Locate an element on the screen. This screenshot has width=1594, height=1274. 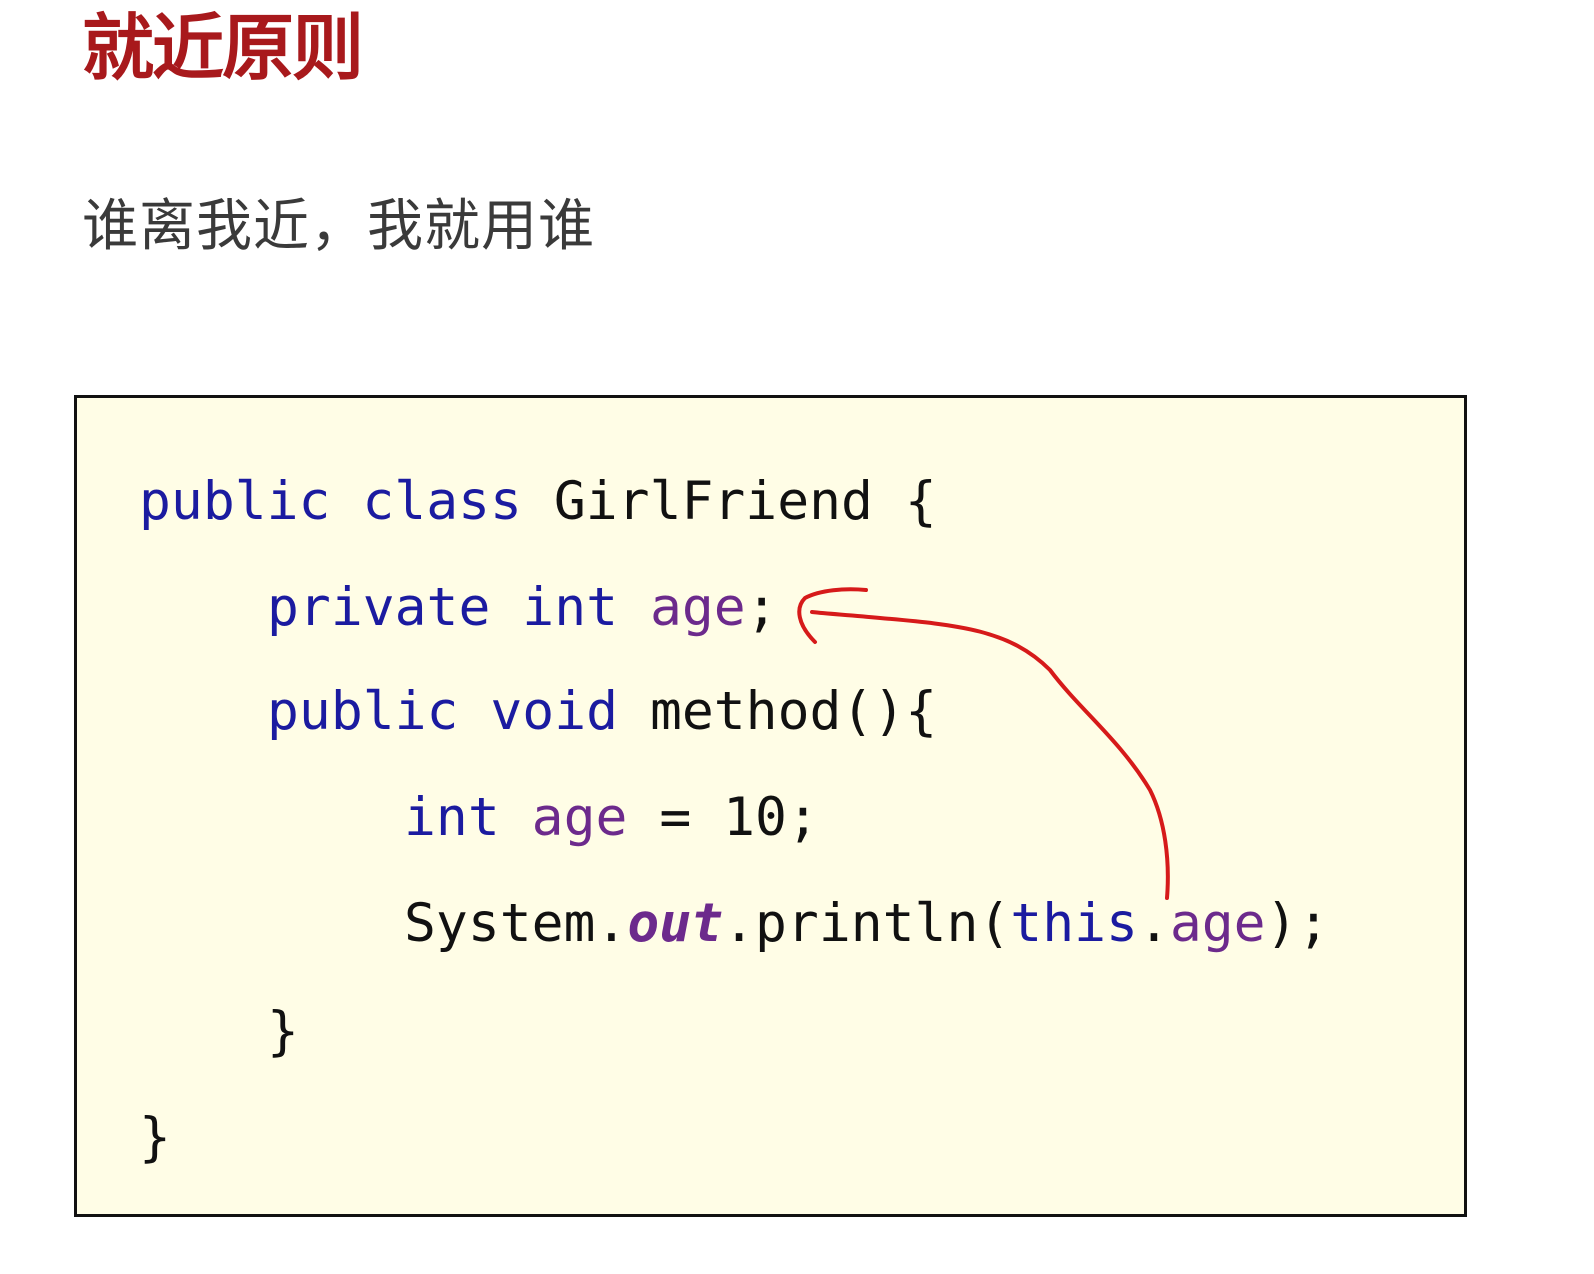
code-line-method-close: } is located at coordinates (283, 1032).